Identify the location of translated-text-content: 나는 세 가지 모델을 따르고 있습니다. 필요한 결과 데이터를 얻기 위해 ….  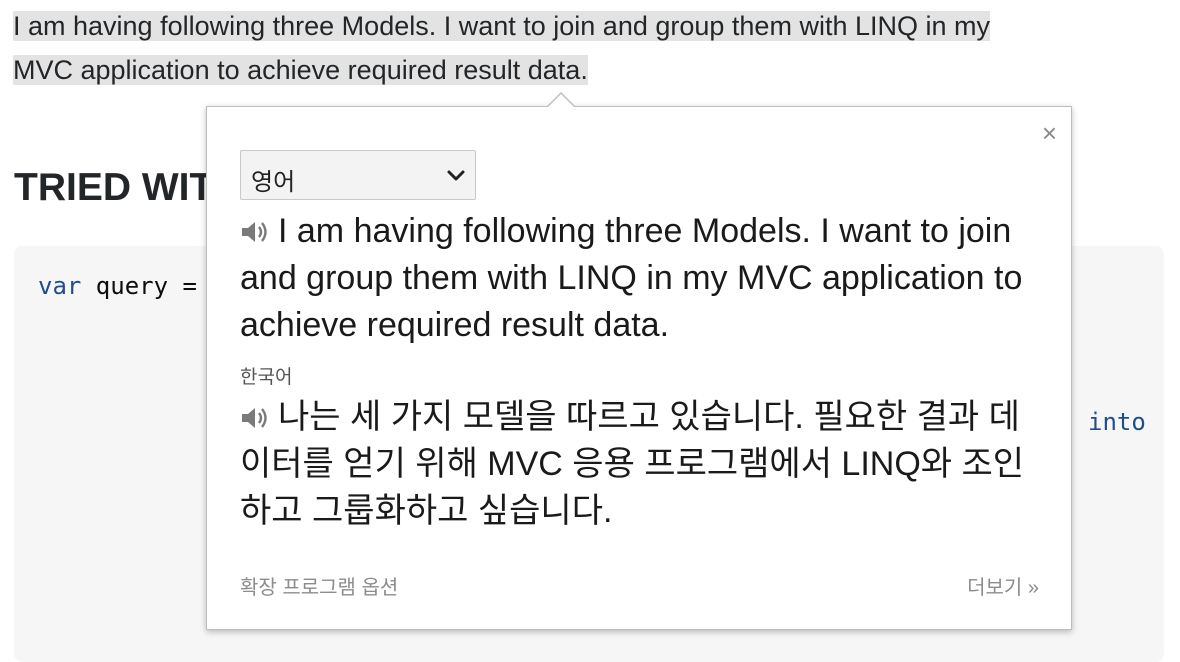
(632, 464).